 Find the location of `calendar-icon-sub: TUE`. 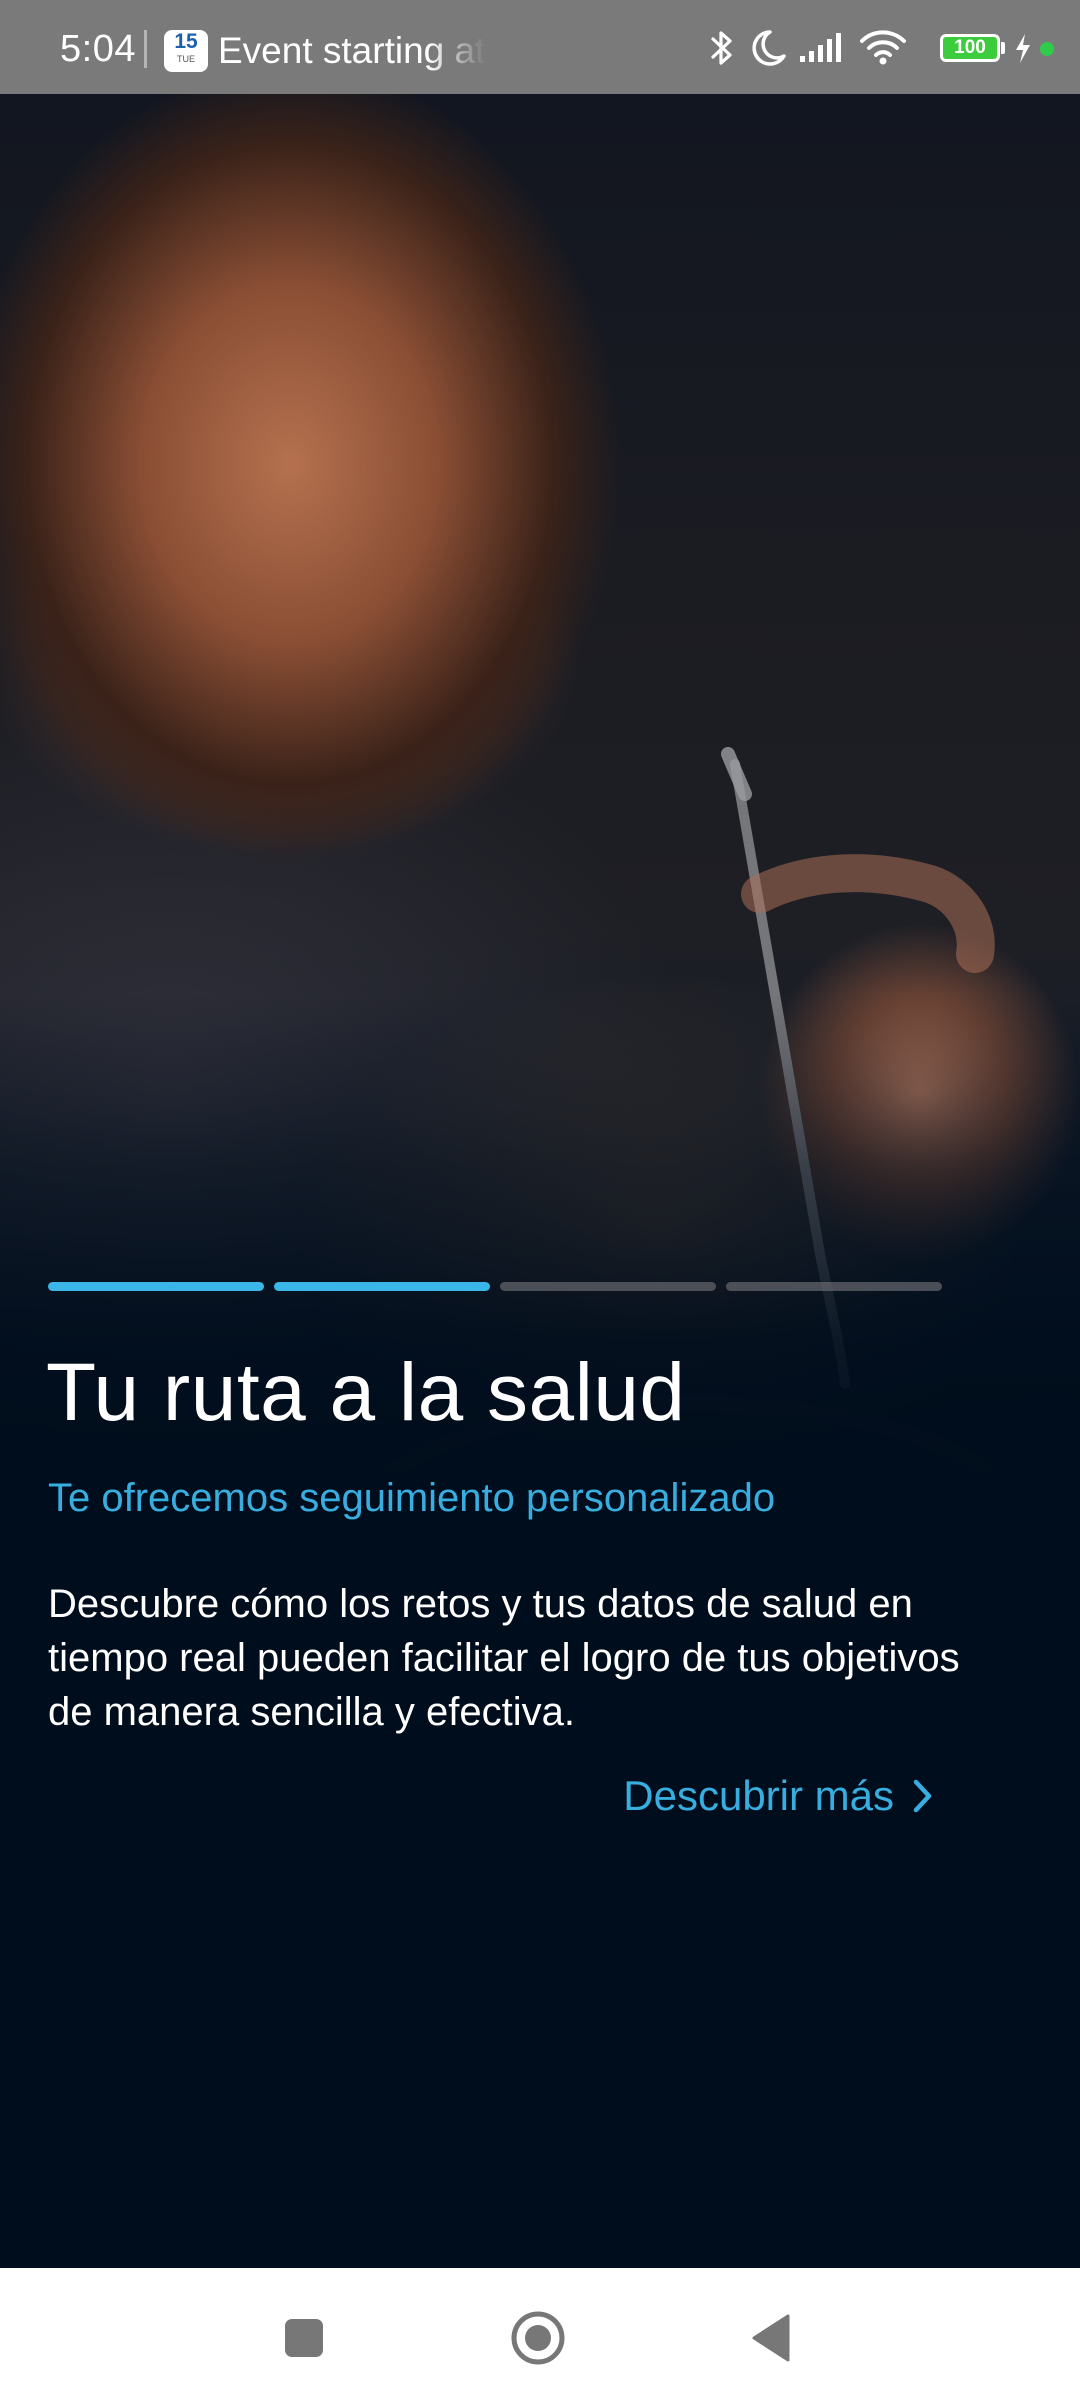

calendar-icon-sub: TUE is located at coordinates (186, 59).